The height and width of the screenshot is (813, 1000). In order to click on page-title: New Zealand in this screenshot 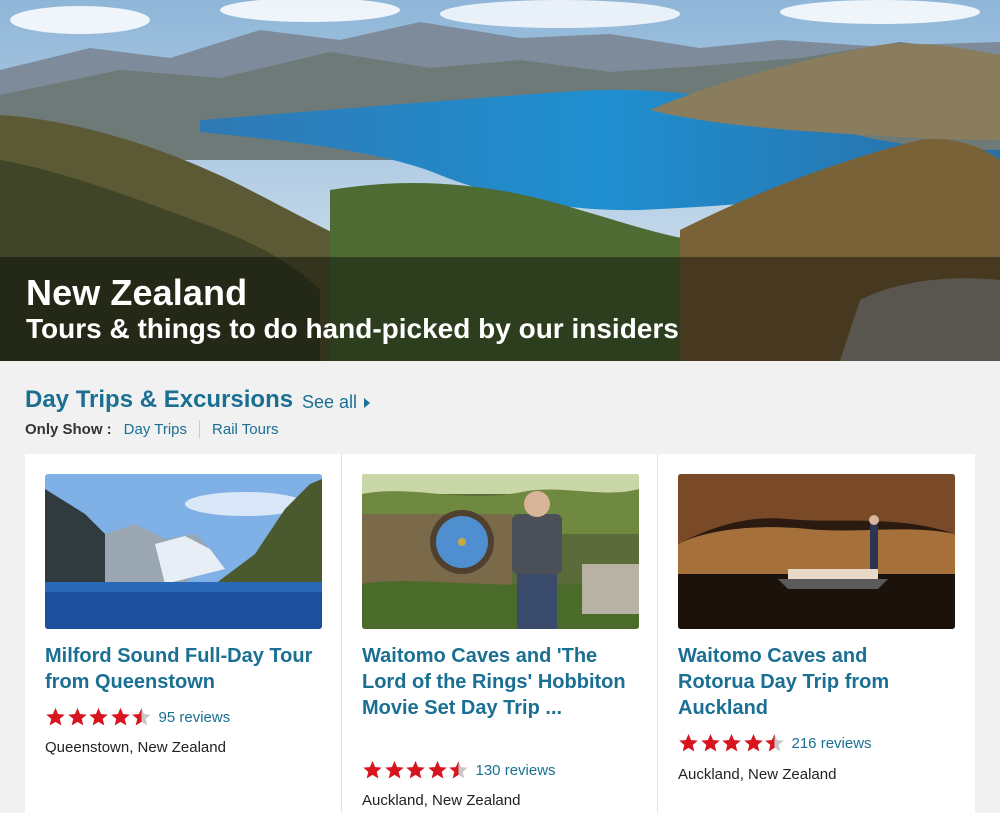, I will do `click(137, 292)`.